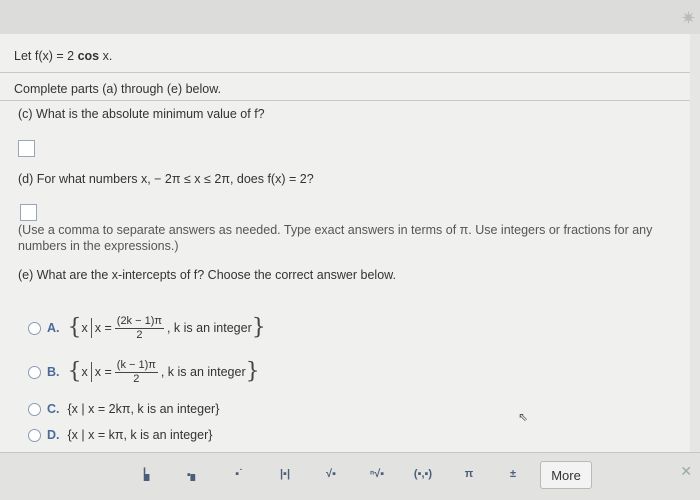  What do you see at coordinates (469, 474) in the screenshot?
I see `pi-button: π` at bounding box center [469, 474].